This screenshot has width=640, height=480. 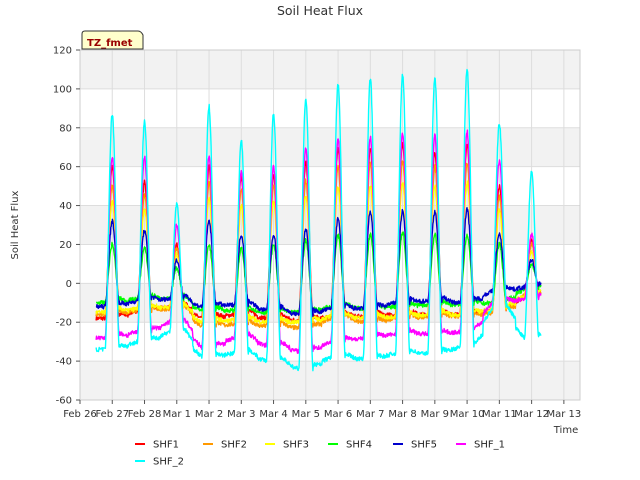 I want to click on x-tick-label: Mar 13, so click(x=563, y=414).